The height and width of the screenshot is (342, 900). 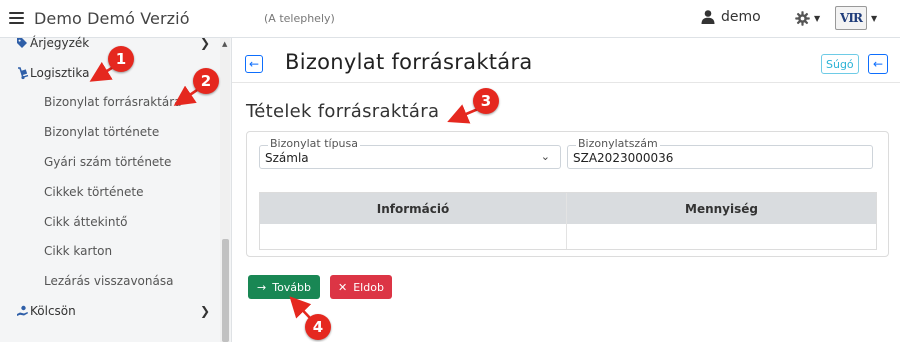 What do you see at coordinates (741, 17) in the screenshot?
I see `user-name: demo` at bounding box center [741, 17].